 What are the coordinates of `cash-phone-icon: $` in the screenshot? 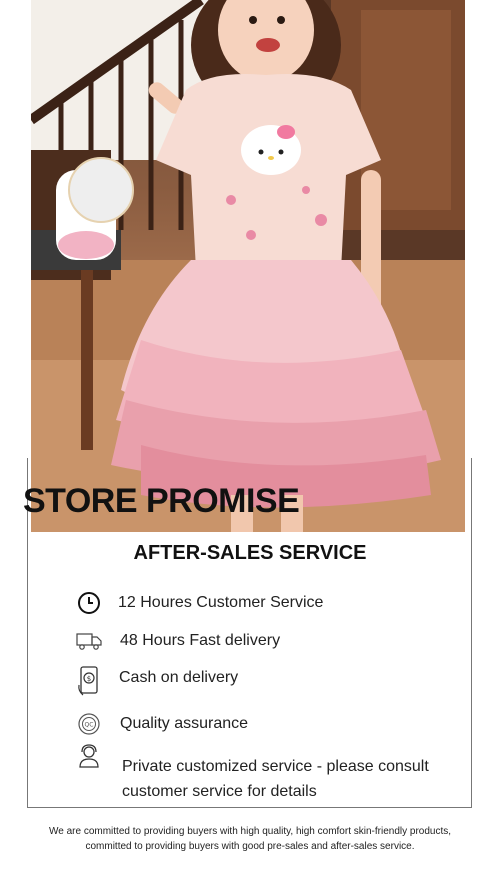 It's located at (89, 681).